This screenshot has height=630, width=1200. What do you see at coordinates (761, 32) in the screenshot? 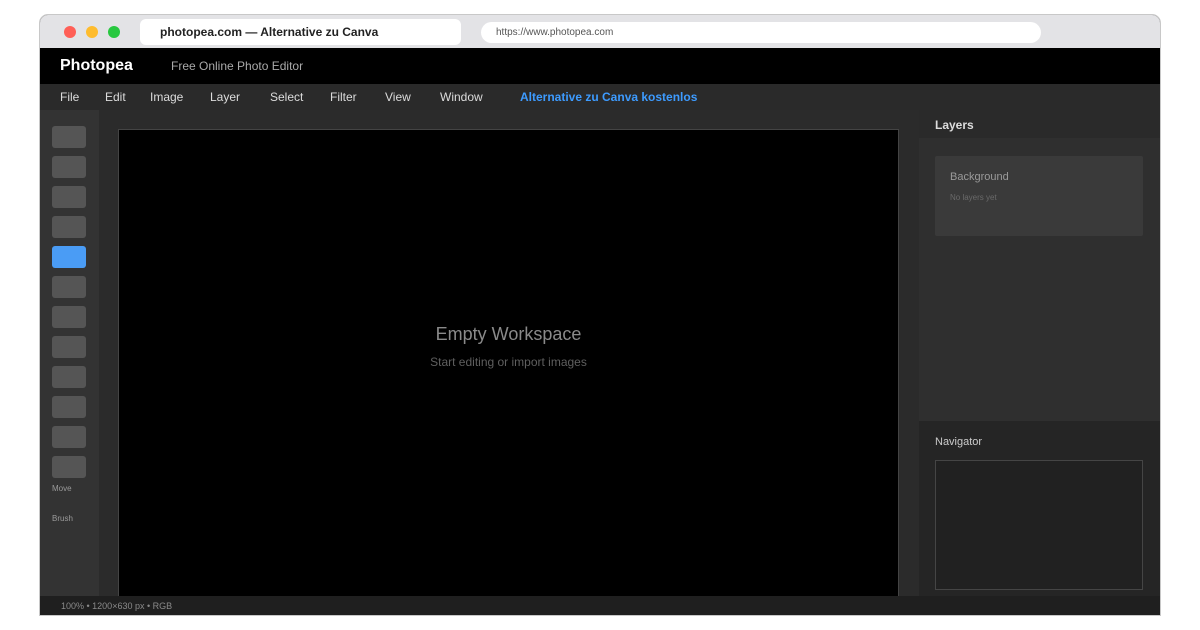
I see `address-bar: https://www.photopea.com` at bounding box center [761, 32].